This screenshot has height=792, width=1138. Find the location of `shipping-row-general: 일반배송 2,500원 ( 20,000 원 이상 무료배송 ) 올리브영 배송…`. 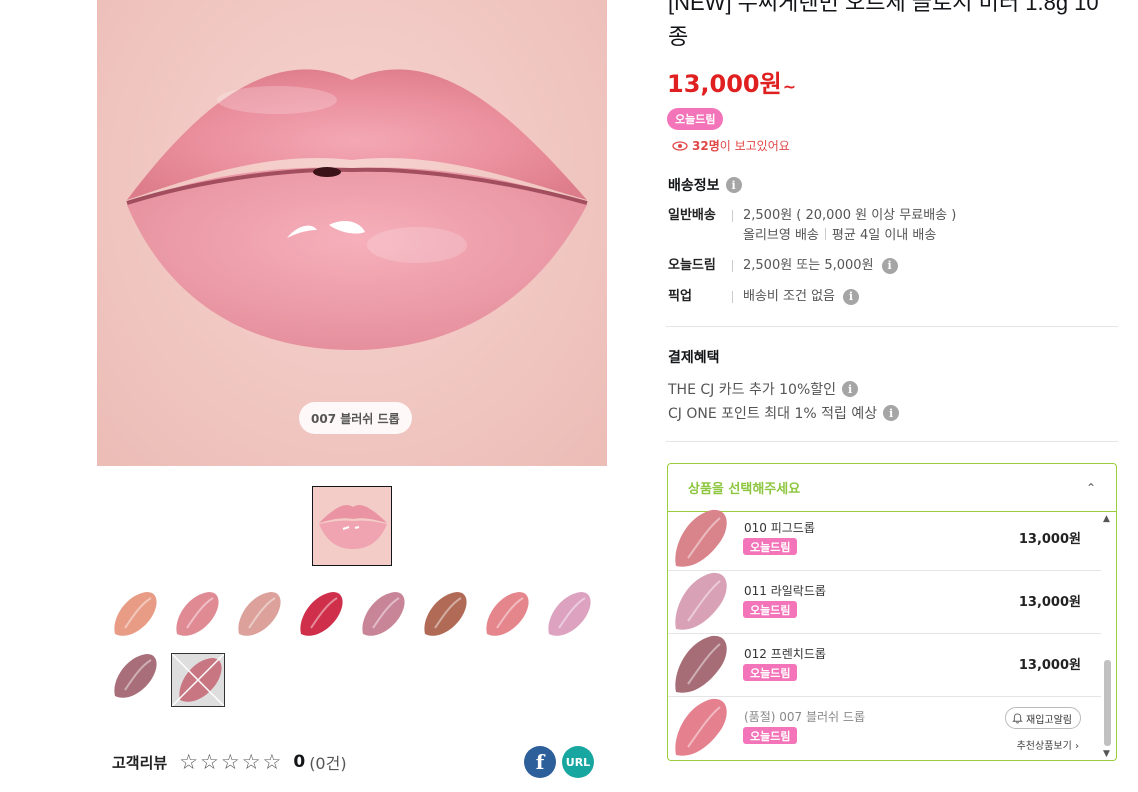

shipping-row-general: 일반배송 2,500원 ( 20,000 원 이상 무료배송 ) 올리브영 배송… is located at coordinates (812, 226).